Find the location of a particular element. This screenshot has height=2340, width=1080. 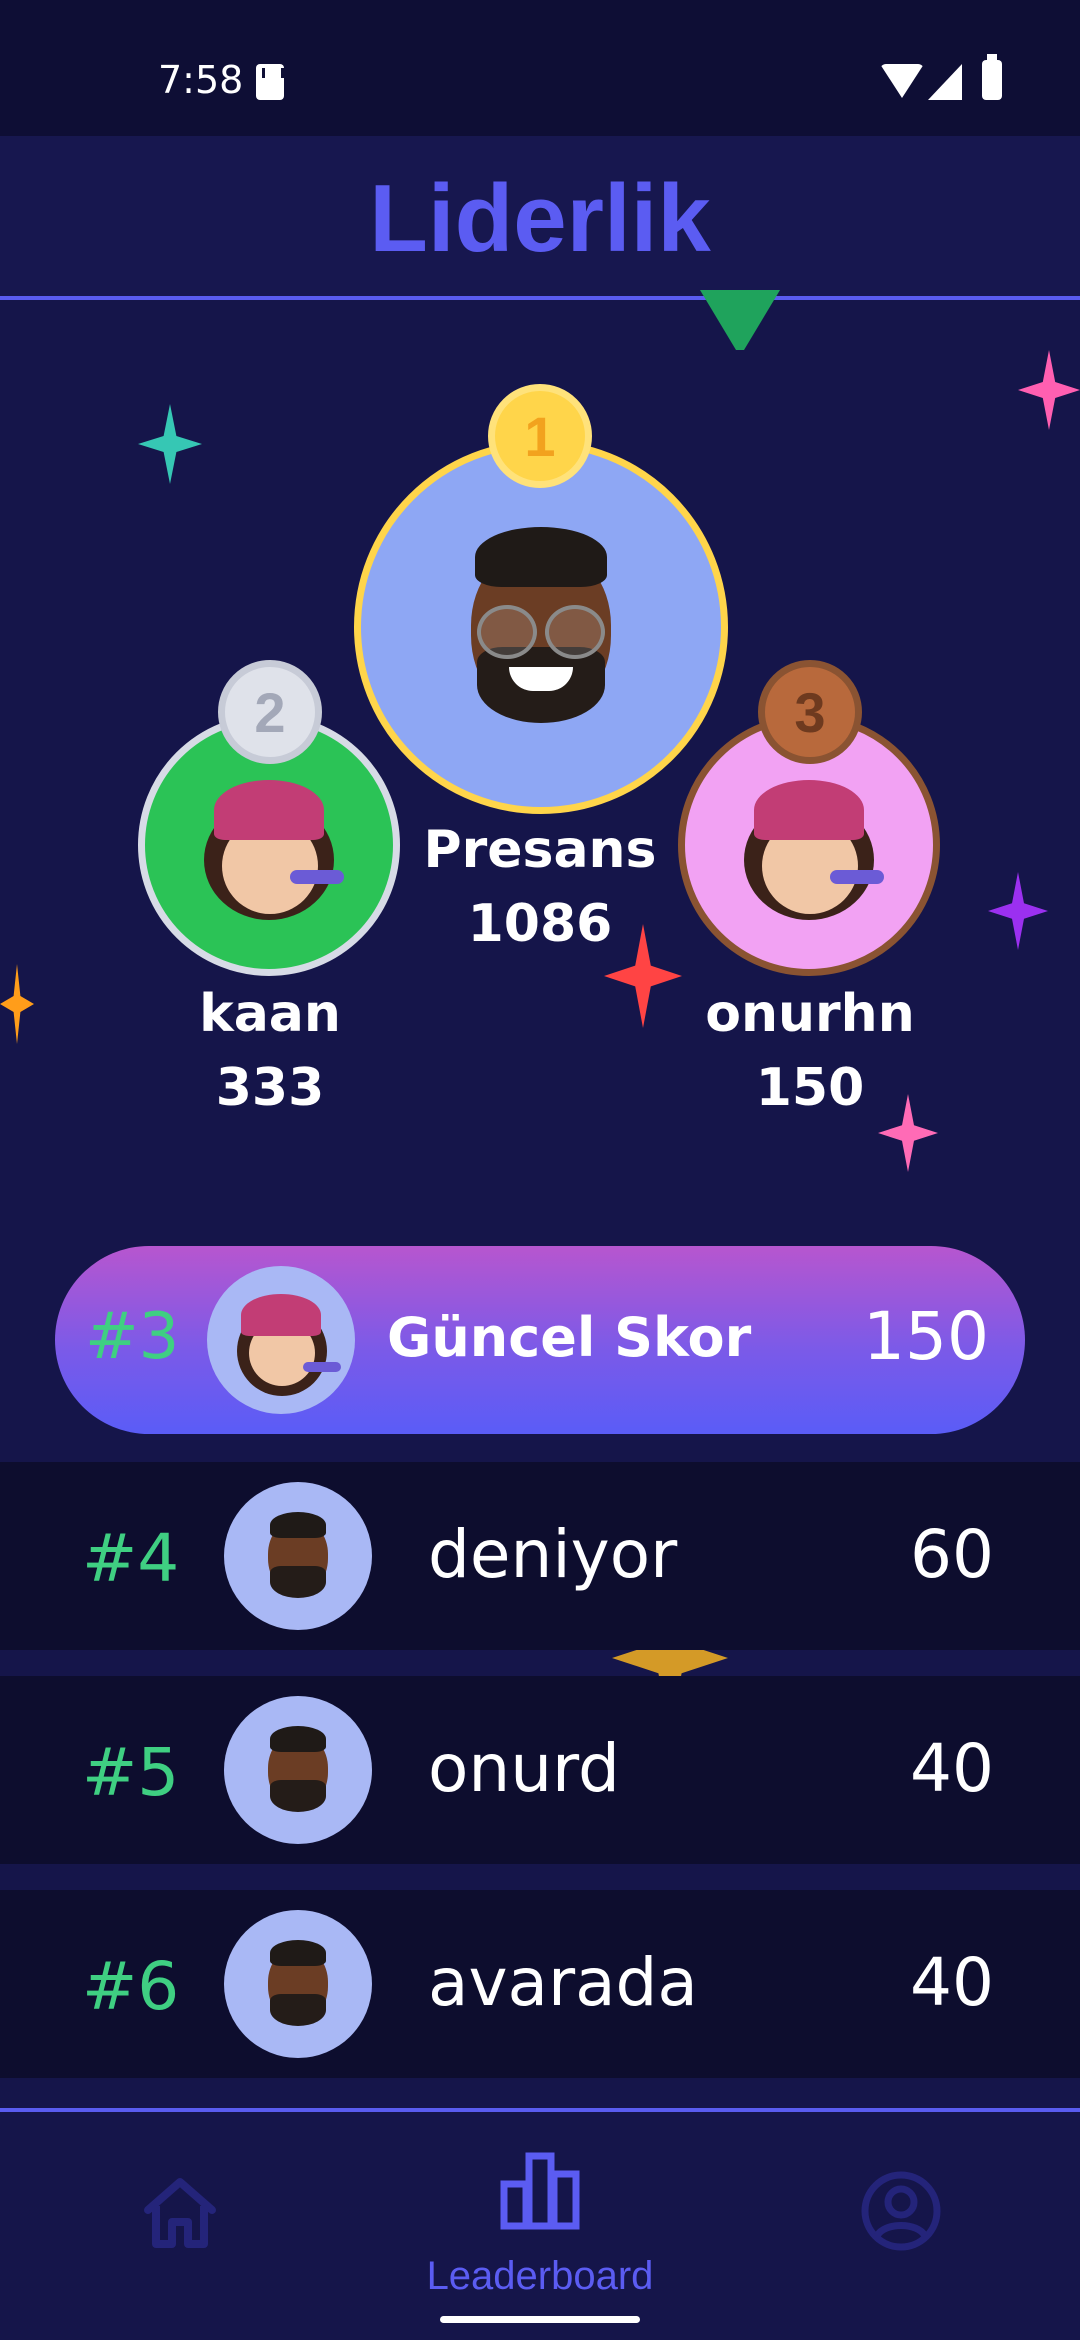

list-item: #5 onurd 40 is located at coordinates (540, 1770).